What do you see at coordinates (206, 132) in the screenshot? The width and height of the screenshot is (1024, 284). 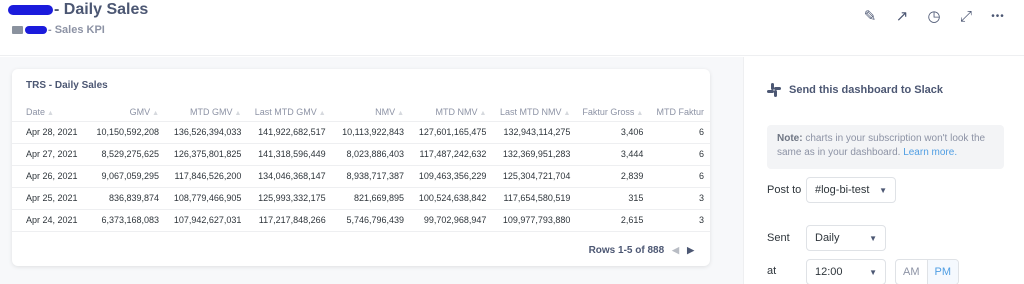 I see `table-cell: 136,526,394,033` at bounding box center [206, 132].